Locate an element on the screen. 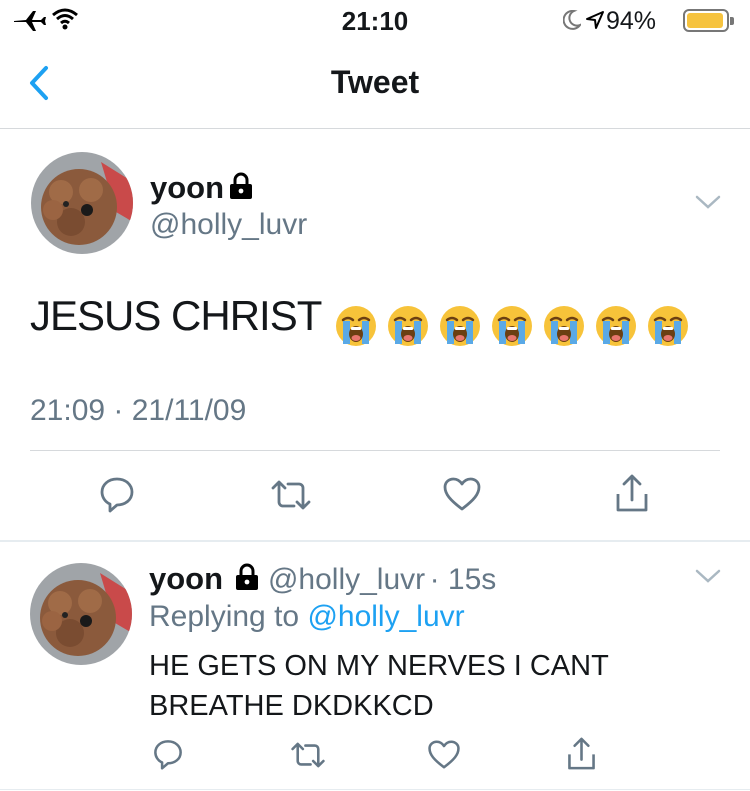 The width and height of the screenshot is (750, 791). author-handle: @holly_luvr is located at coordinates (228, 225).